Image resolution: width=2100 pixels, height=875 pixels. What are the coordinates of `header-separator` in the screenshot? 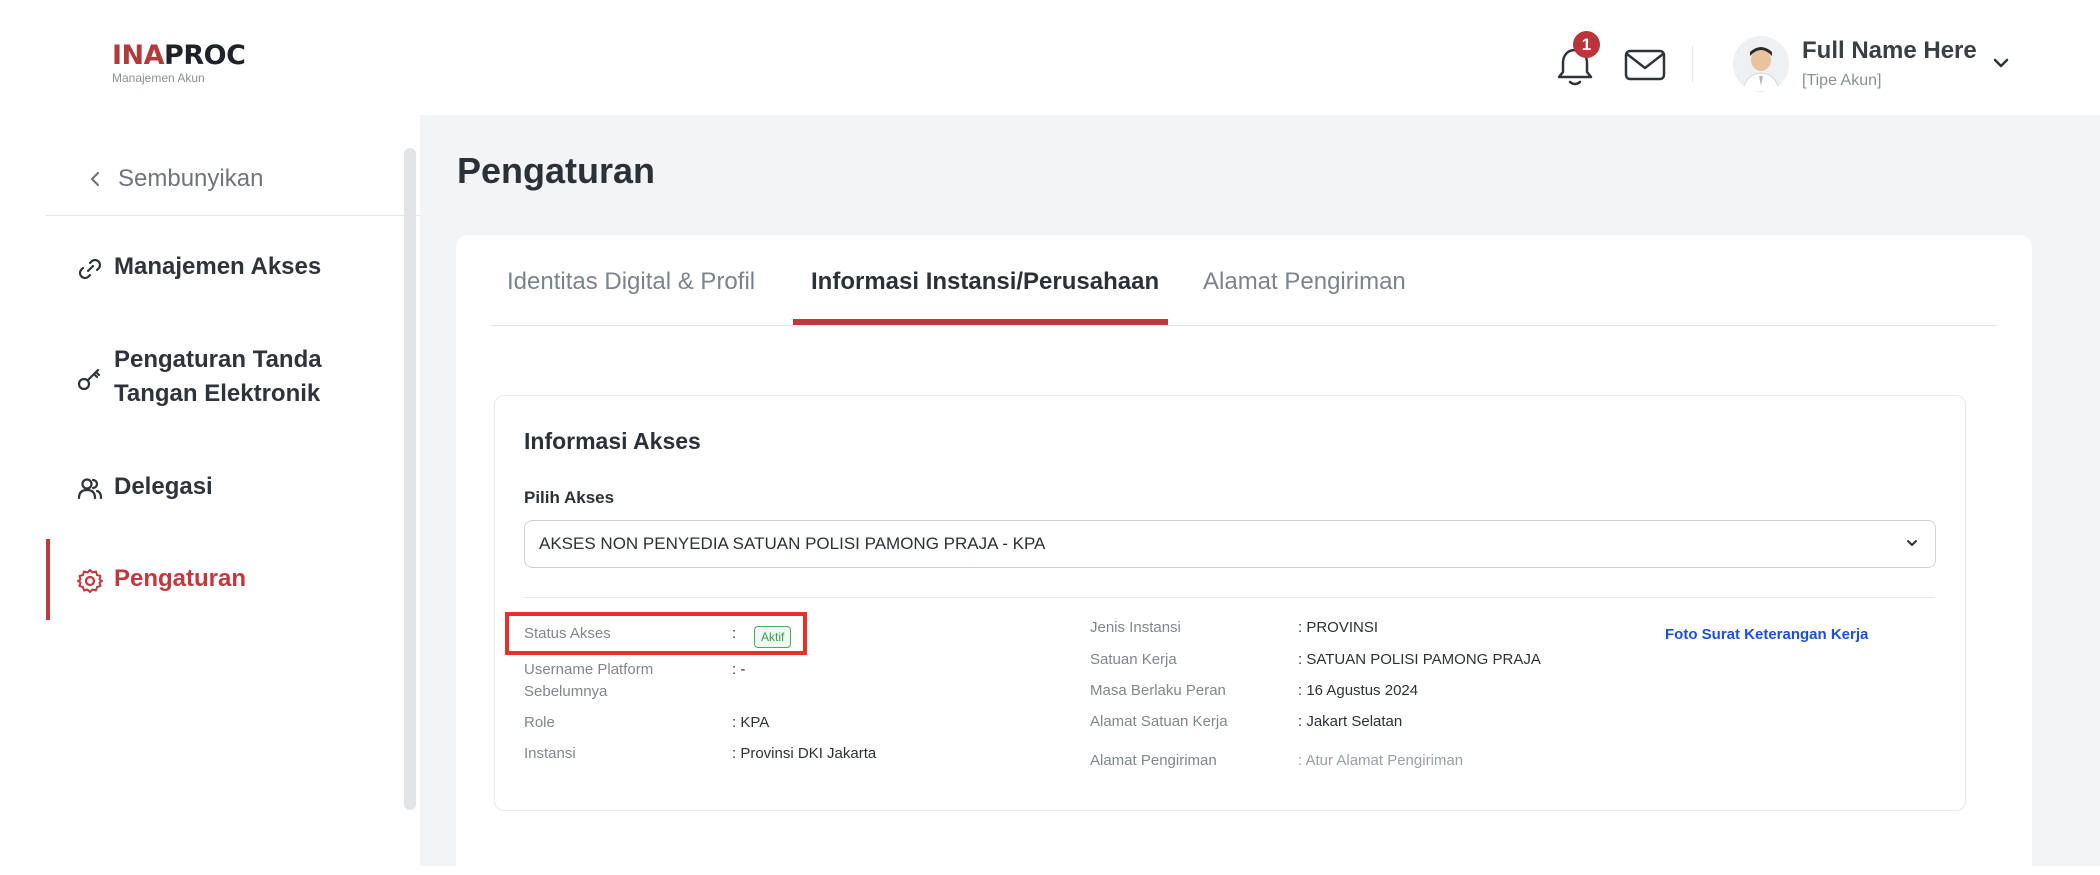 It's located at (1692, 64).